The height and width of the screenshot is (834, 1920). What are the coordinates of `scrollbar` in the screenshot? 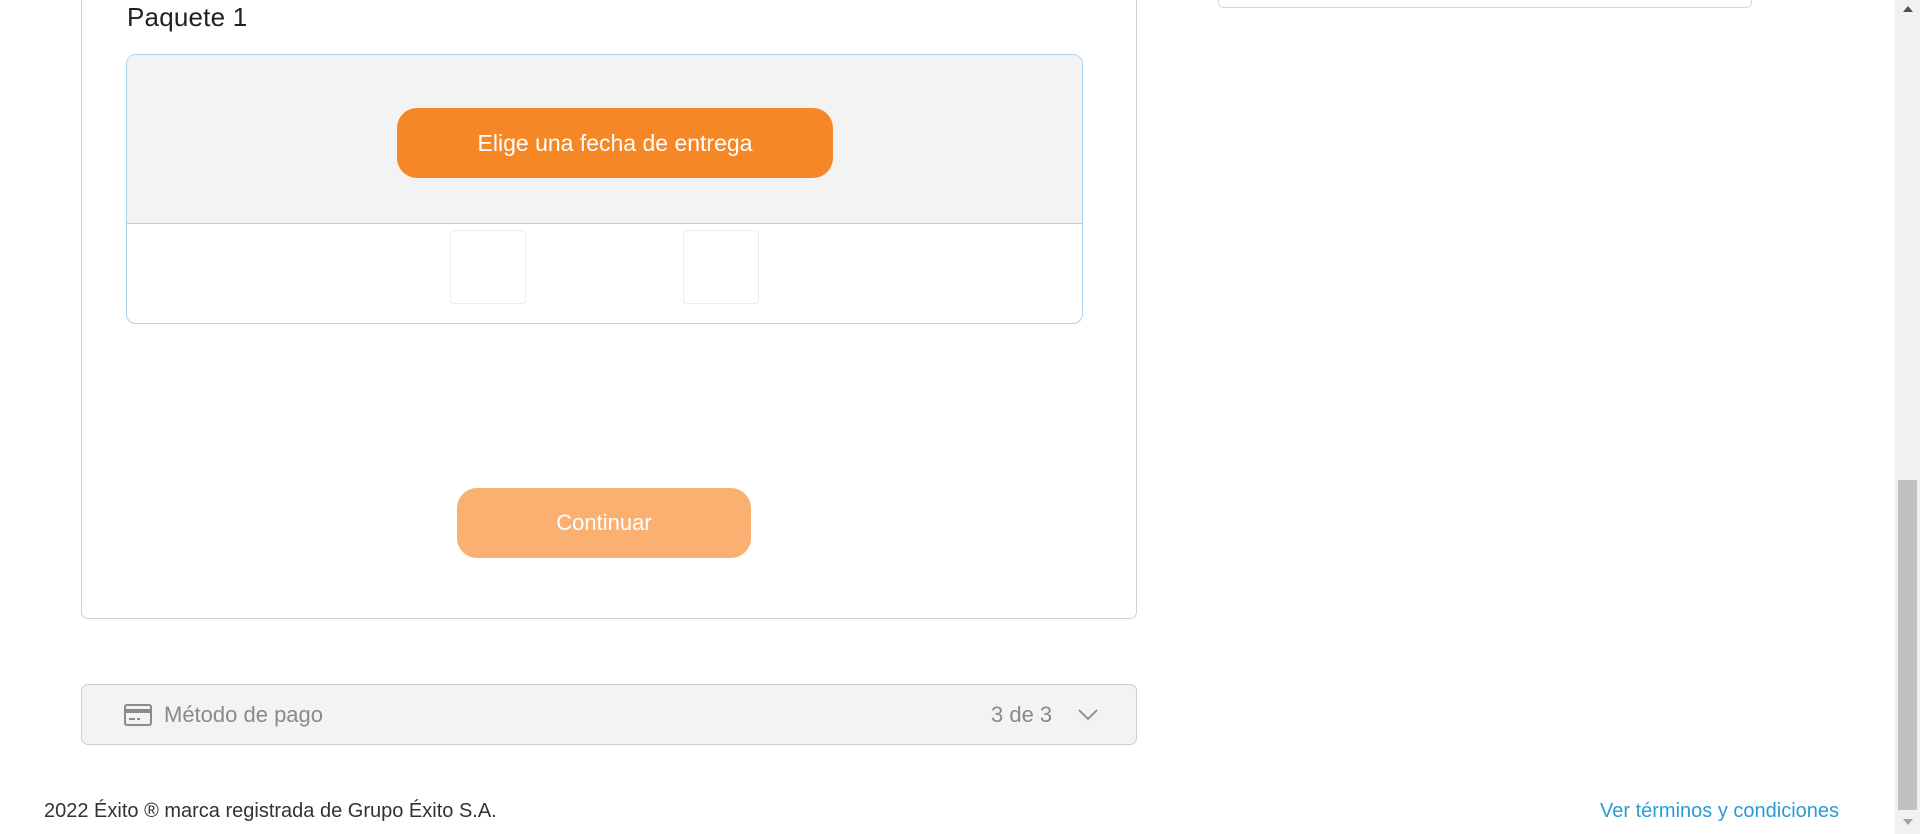 It's located at (1907, 417).